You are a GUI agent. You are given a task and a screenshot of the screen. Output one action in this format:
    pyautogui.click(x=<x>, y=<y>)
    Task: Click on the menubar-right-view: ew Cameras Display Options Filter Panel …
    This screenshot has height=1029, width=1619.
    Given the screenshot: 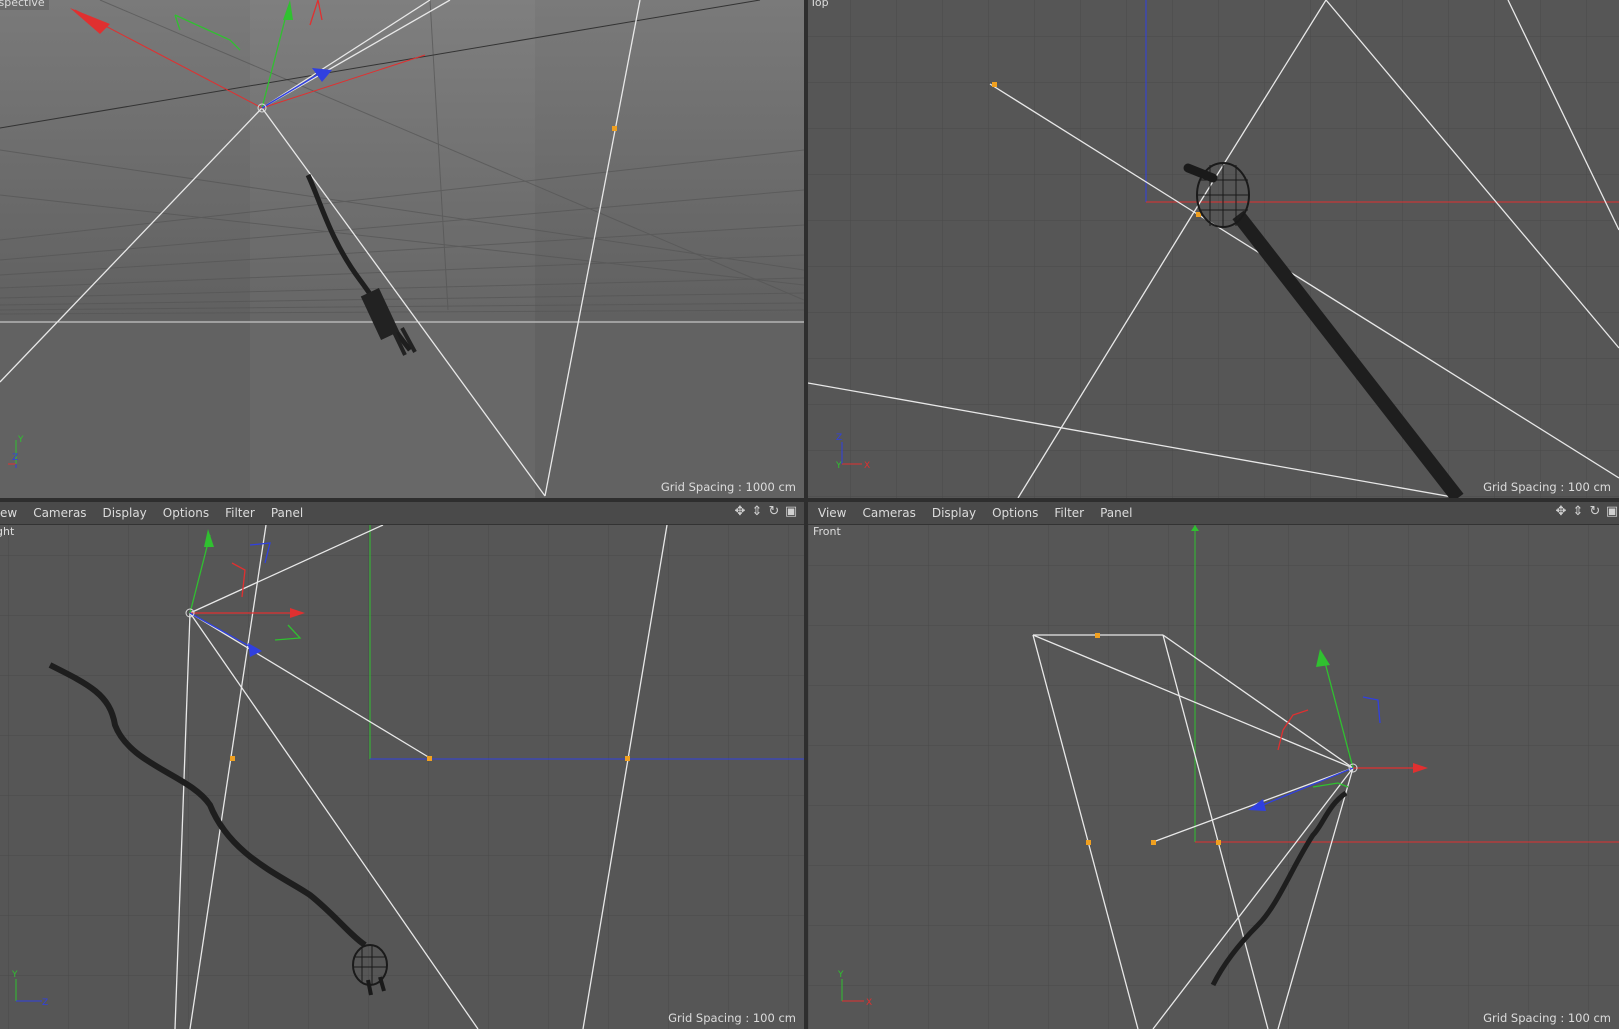 What is the action you would take?
    pyautogui.click(x=402, y=513)
    